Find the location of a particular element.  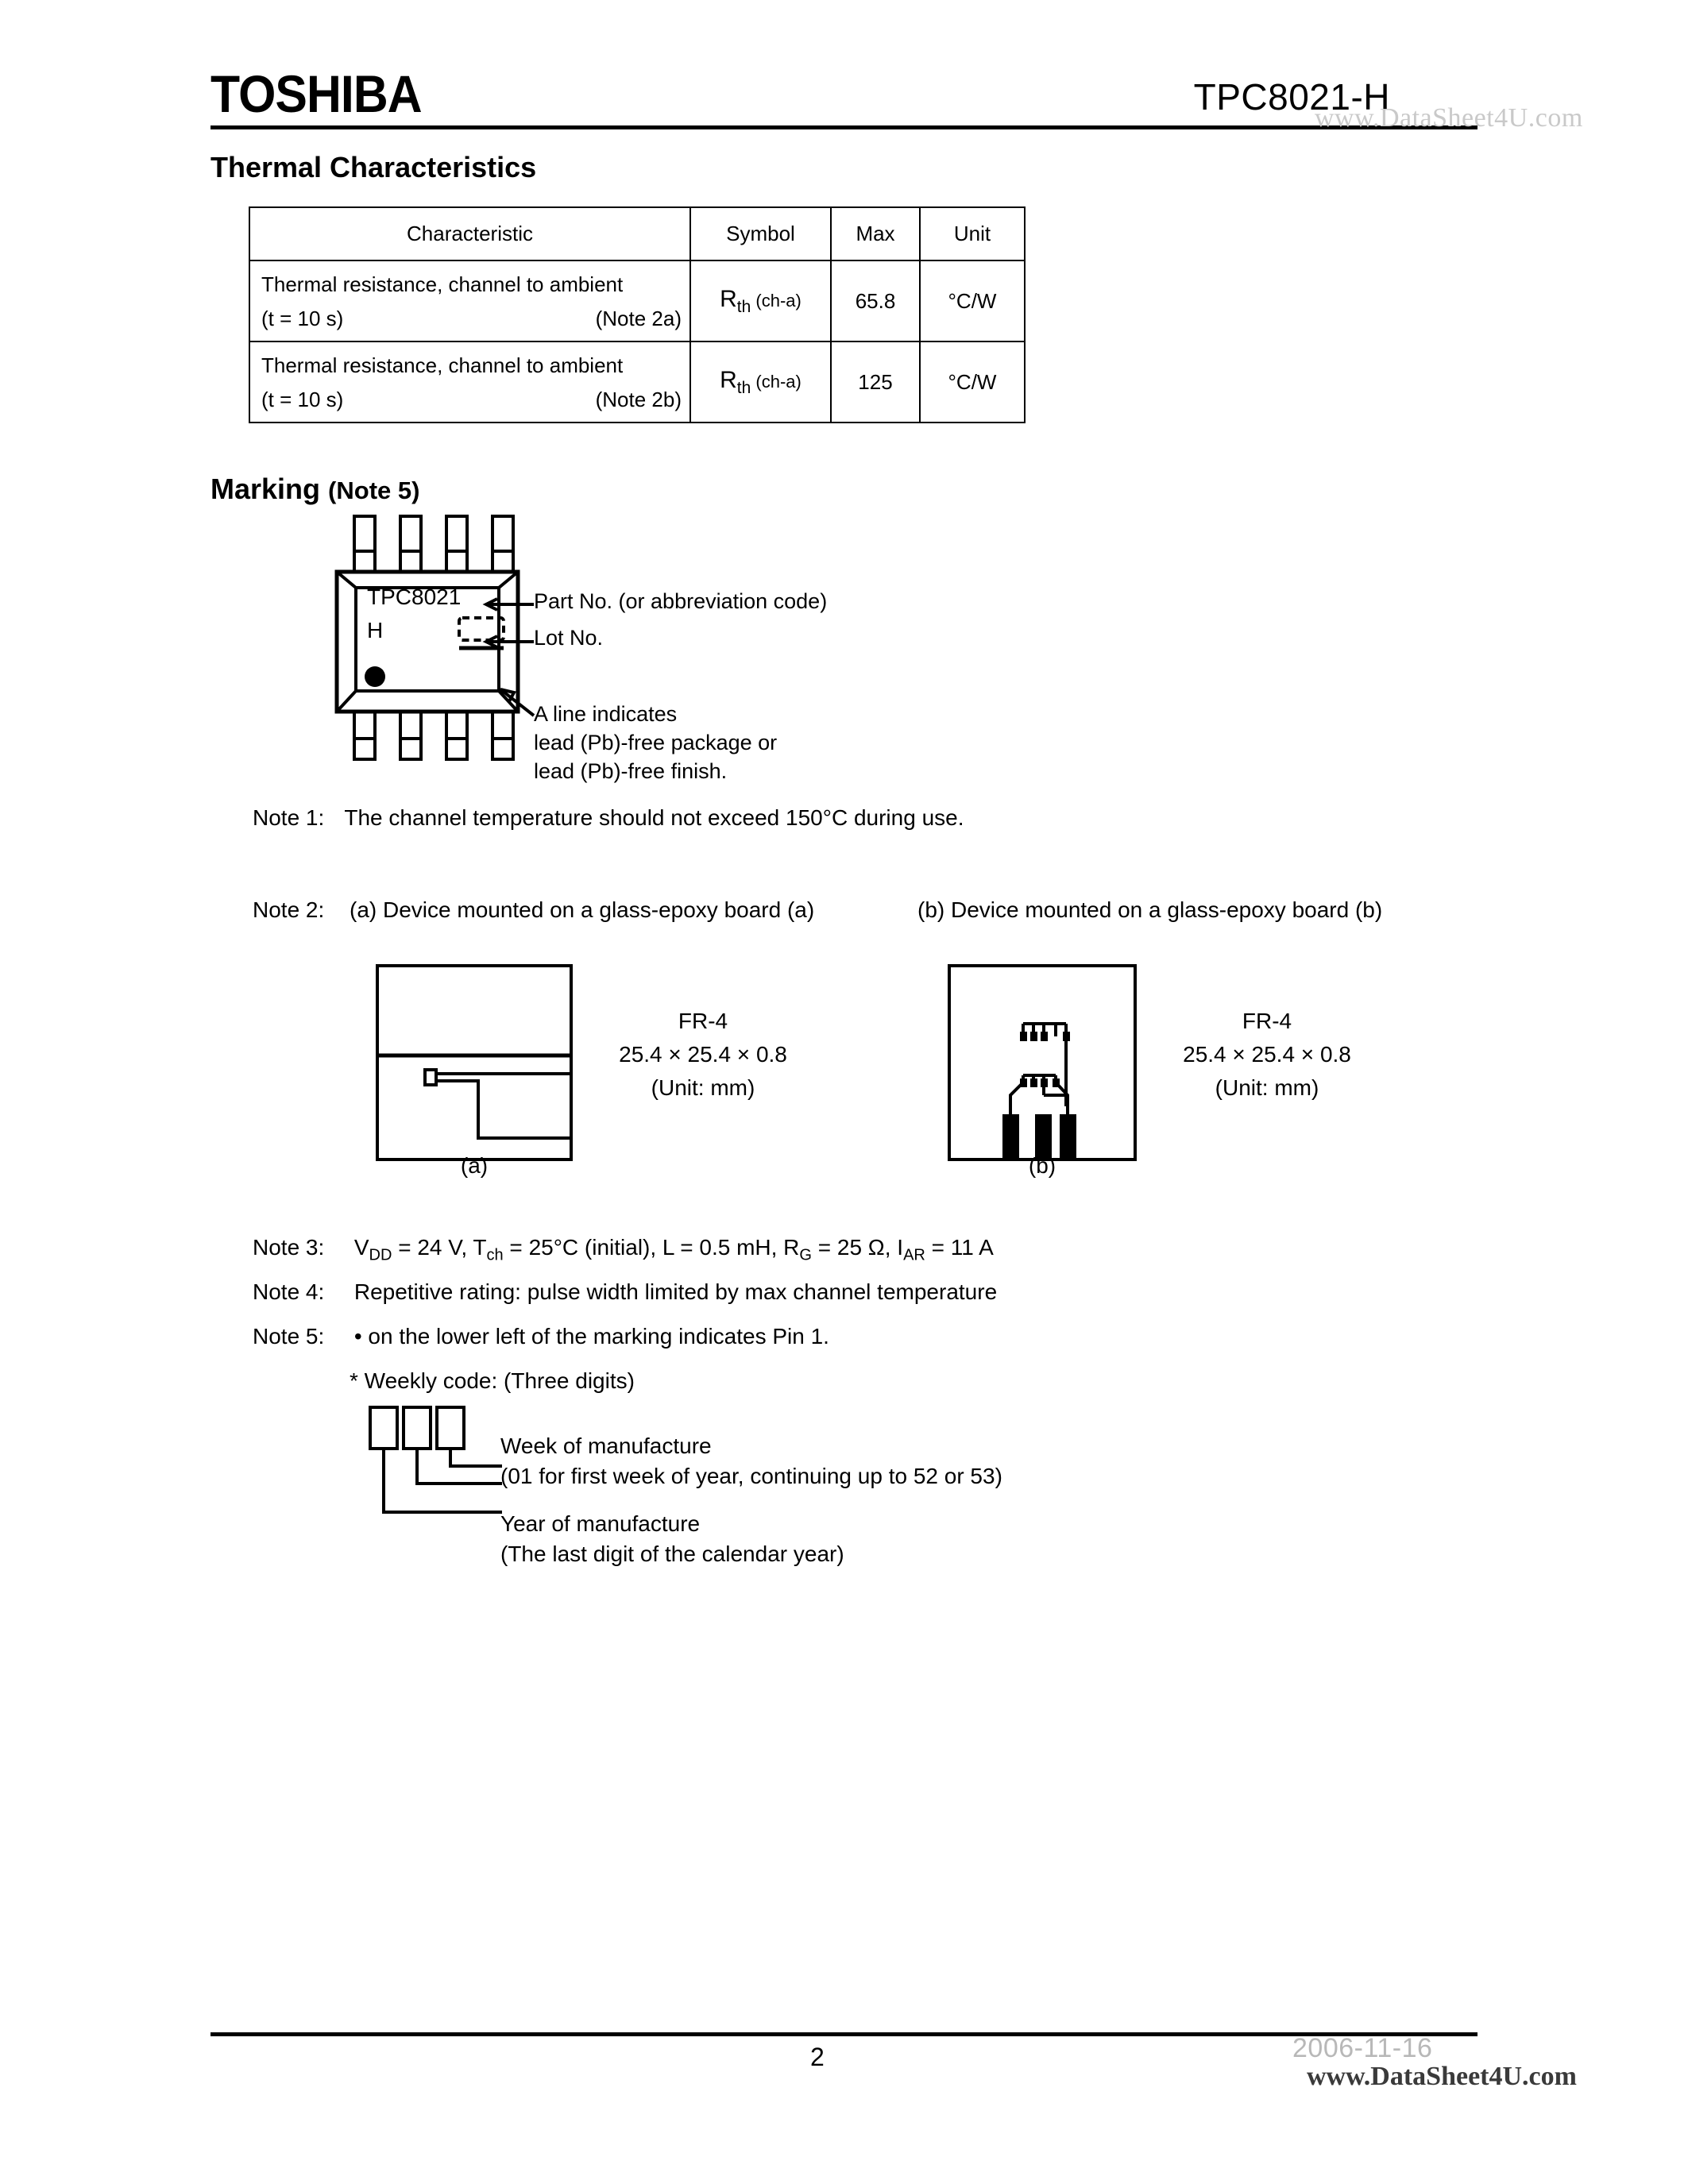

marking-title-text: Marking is located at coordinates (266, 489).